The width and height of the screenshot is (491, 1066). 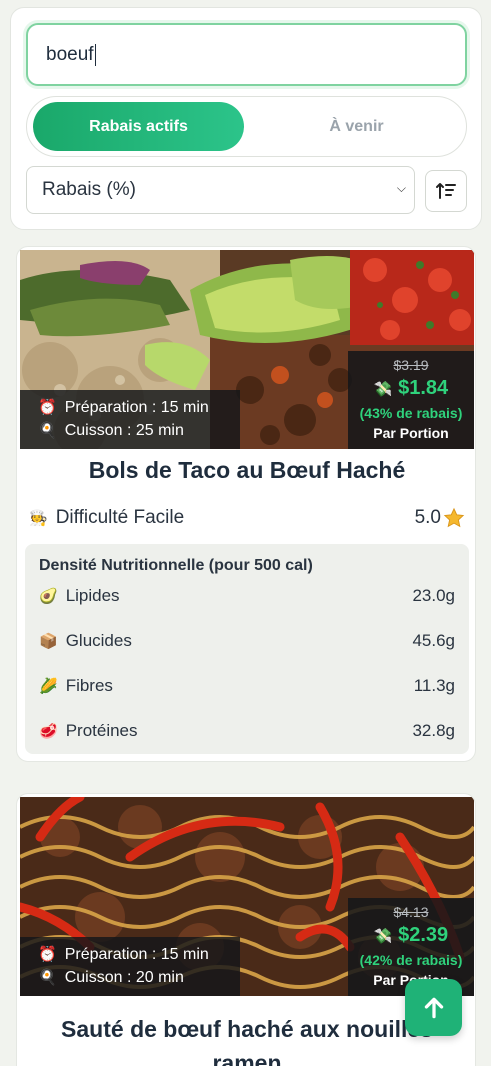 I want to click on sort-direction-button, so click(x=446, y=191).